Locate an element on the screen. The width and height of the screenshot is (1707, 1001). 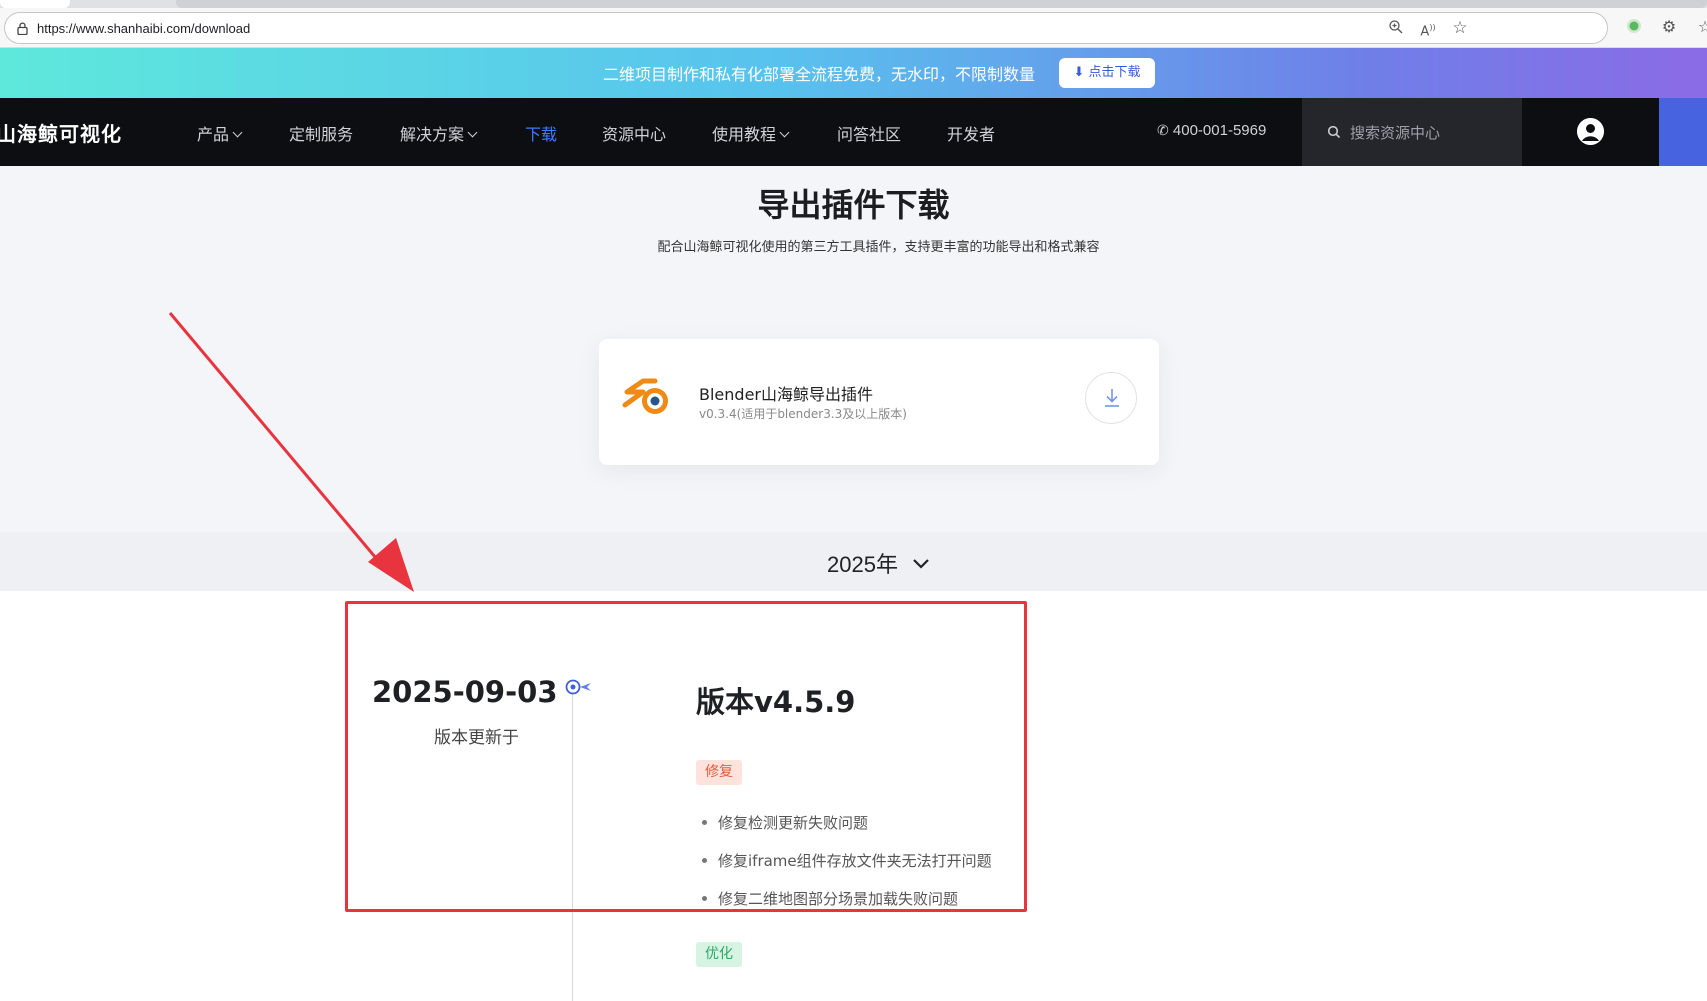
promo-button-label: 点击下载 is located at coordinates (1114, 72).